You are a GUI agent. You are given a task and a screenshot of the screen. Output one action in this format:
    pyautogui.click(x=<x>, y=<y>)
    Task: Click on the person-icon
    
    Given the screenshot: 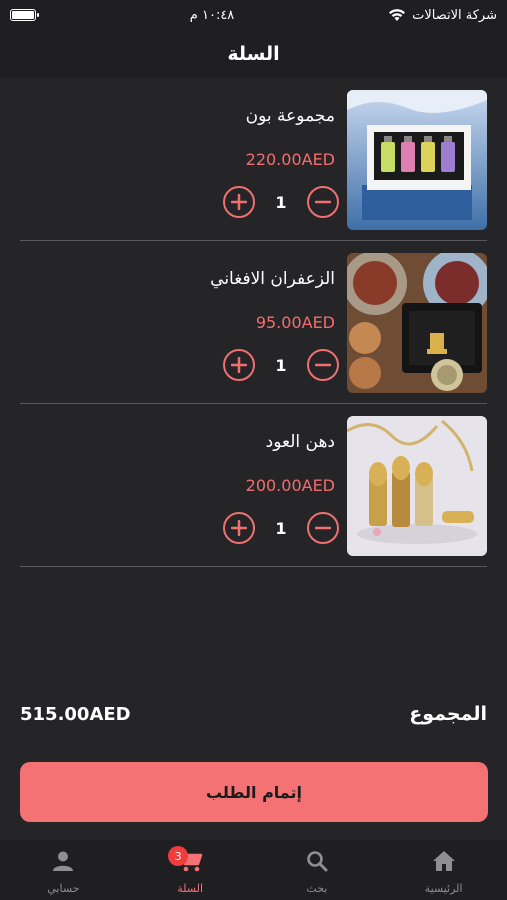 What is the action you would take?
    pyautogui.click(x=63, y=861)
    